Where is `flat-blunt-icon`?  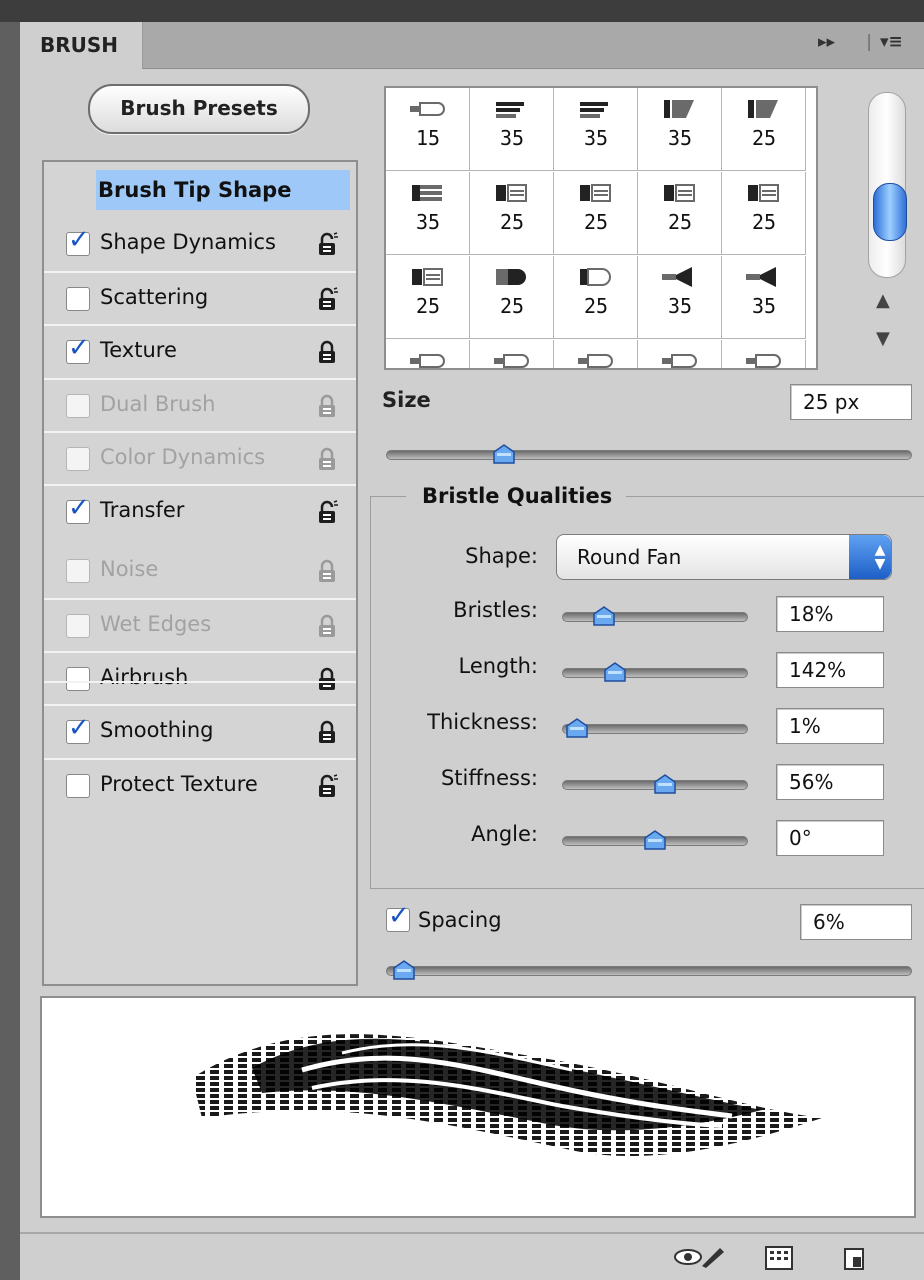
flat-blunt-icon is located at coordinates (596, 193).